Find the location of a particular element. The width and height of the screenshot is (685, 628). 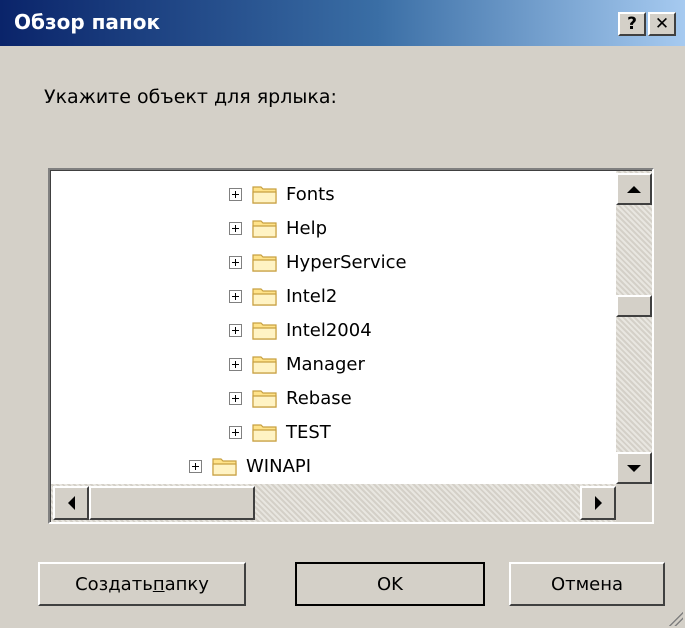

tree-item: Rebase is located at coordinates (290, 398).